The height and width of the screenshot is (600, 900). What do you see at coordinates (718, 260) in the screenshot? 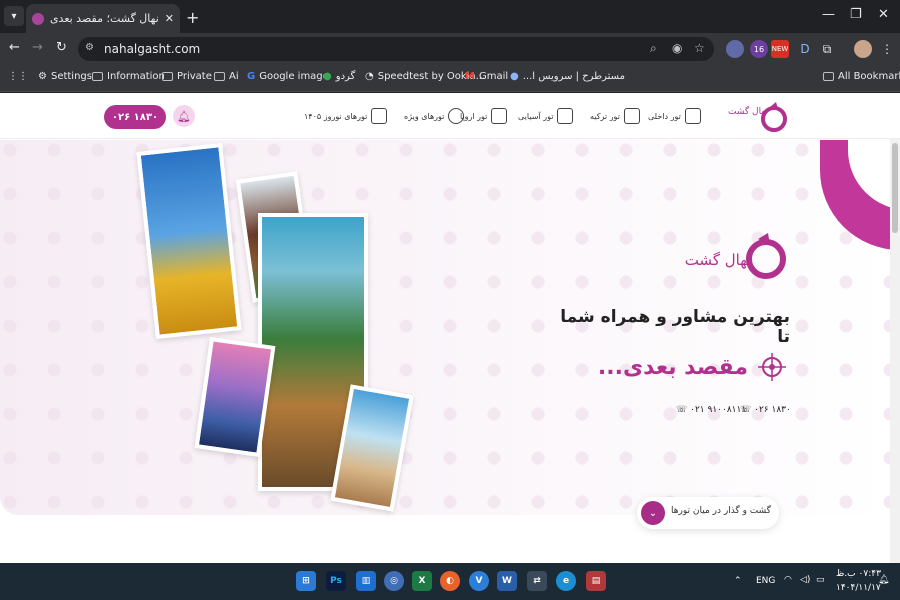
I see `hero-logo-text: نهال گشت` at bounding box center [718, 260].